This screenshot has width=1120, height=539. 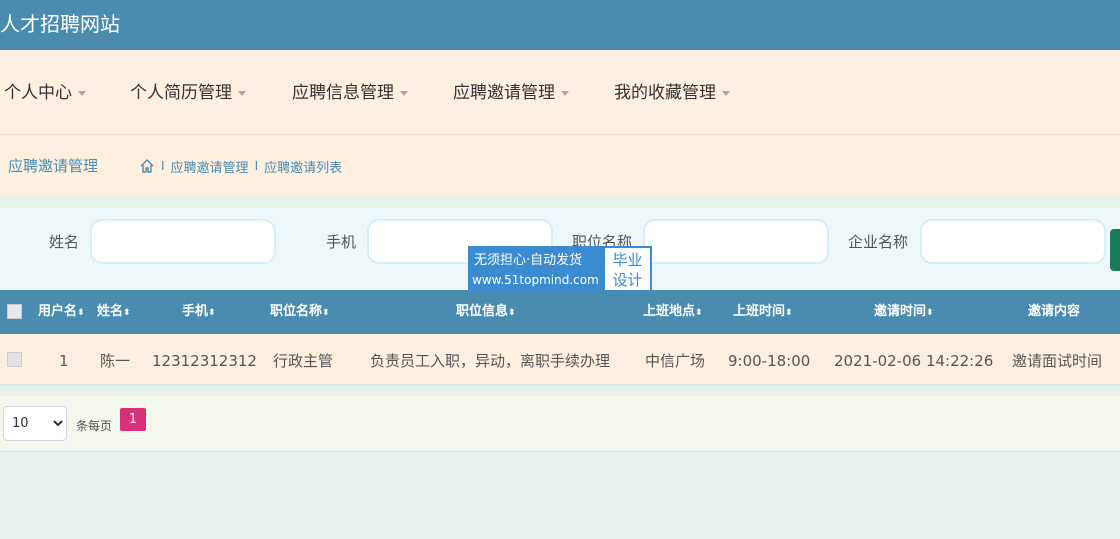 What do you see at coordinates (303, 168) in the screenshot?
I see `breadcrumb-item-invitation-list: 应聘邀请列表` at bounding box center [303, 168].